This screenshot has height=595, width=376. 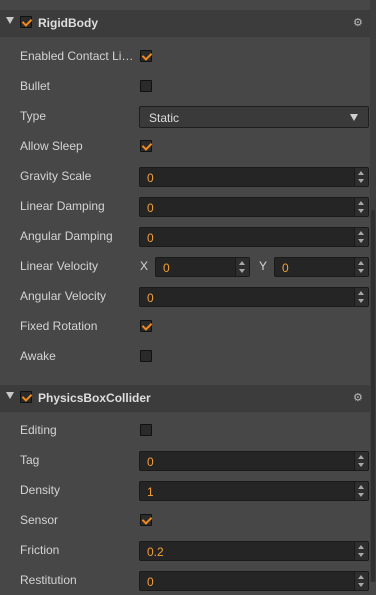 What do you see at coordinates (185, 398) in the screenshot?
I see `physicsboxcollider-header: PhysicsBoxCollider ⚙` at bounding box center [185, 398].